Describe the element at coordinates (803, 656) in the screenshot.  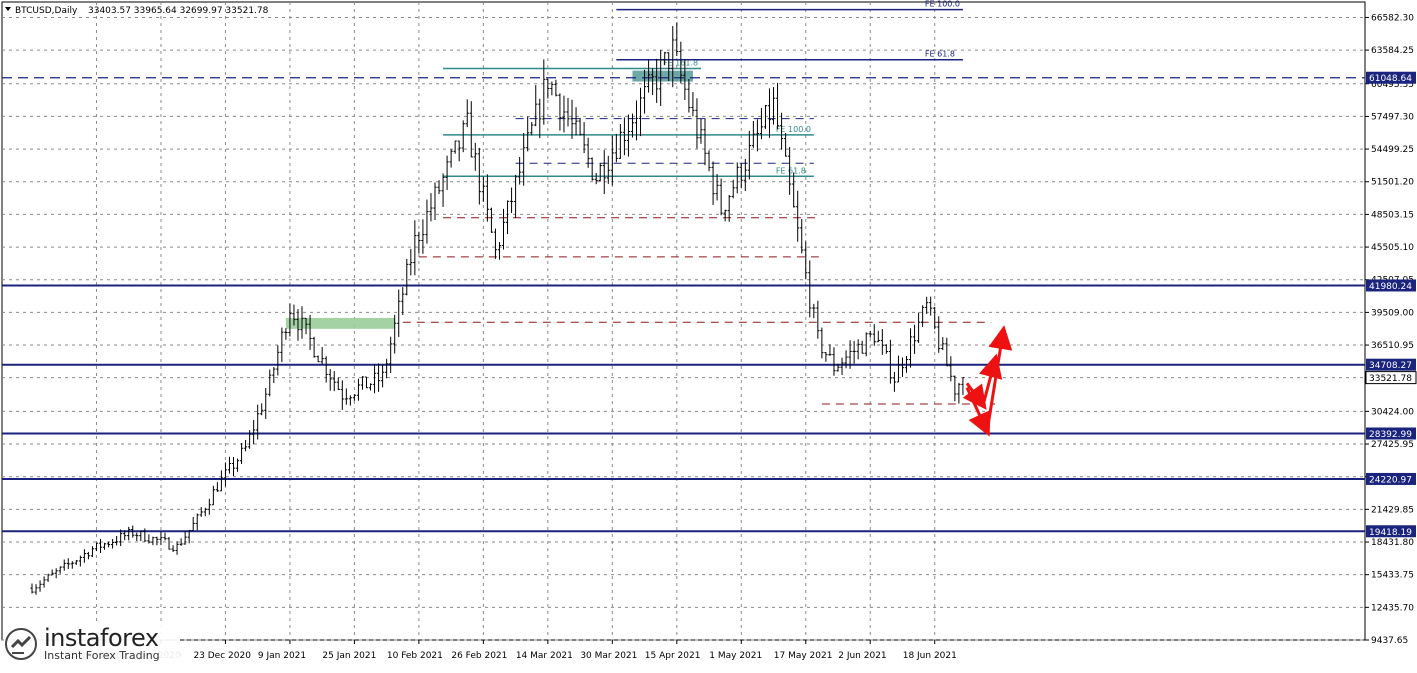
I see `x-tick-label-11: 17 May 2021` at that location.